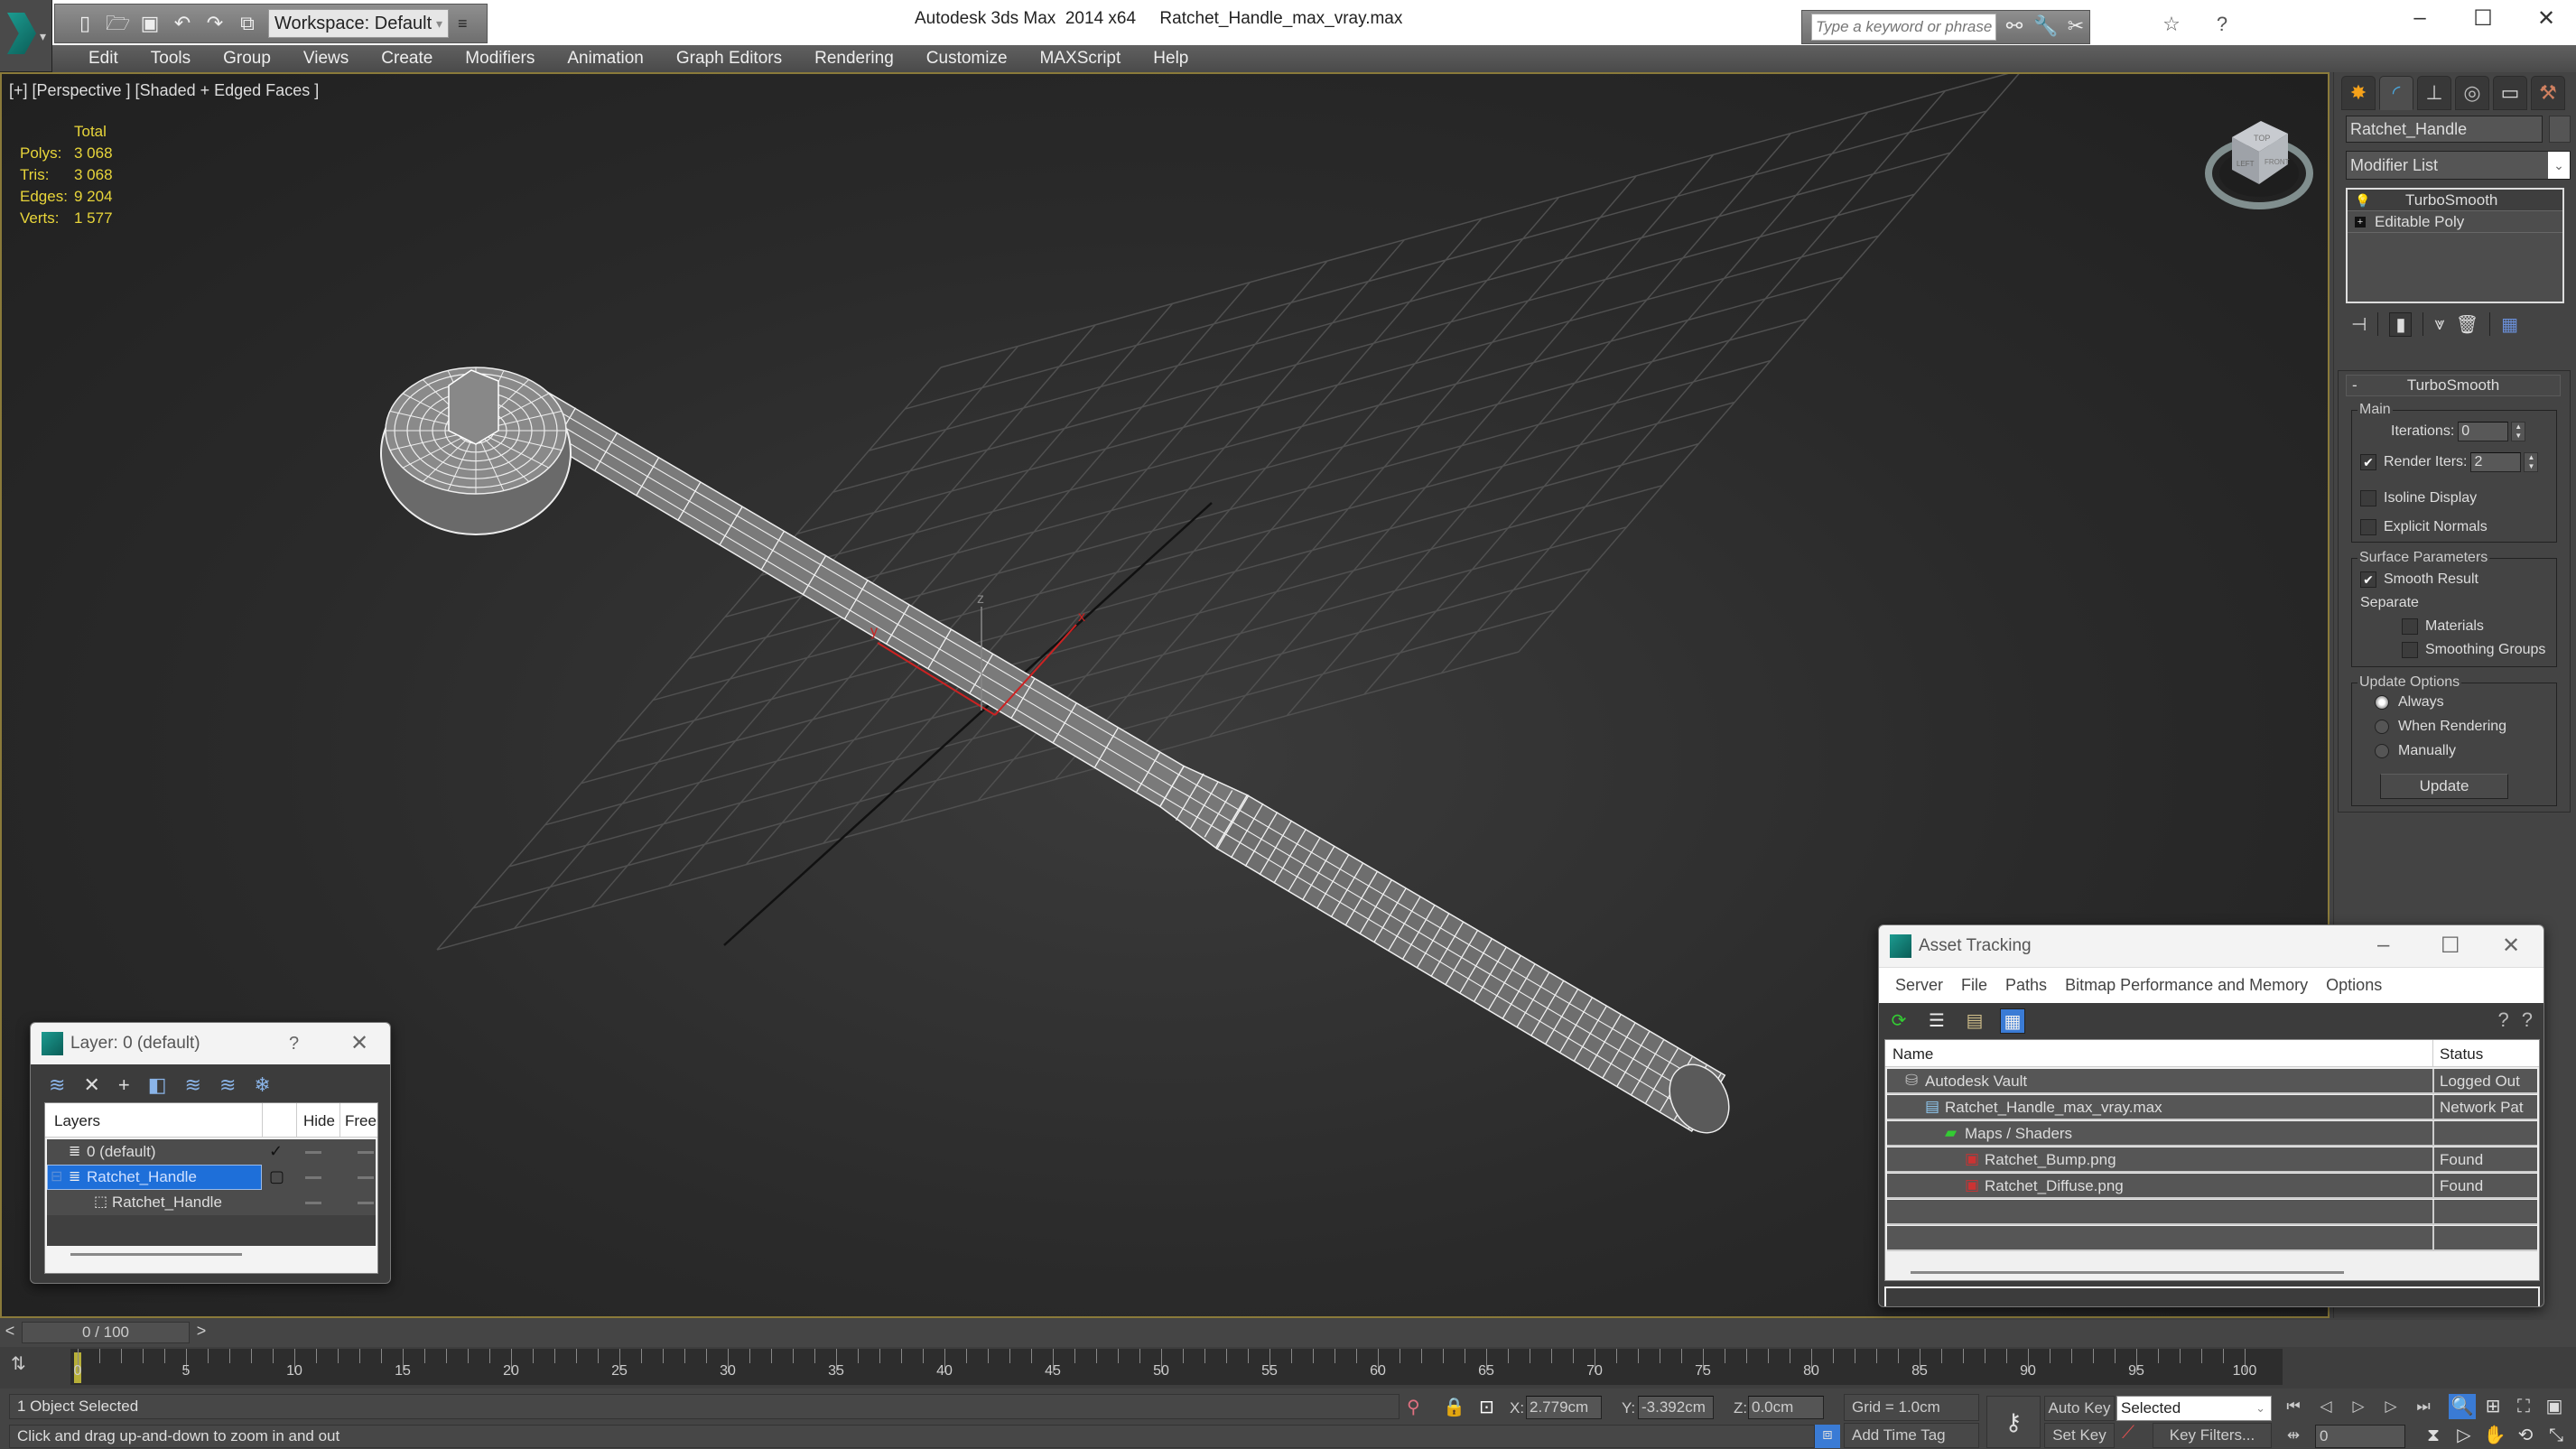  I want to click on layer-dialog-titlebar: Layer: 0 (default) ? ✕, so click(210, 1043).